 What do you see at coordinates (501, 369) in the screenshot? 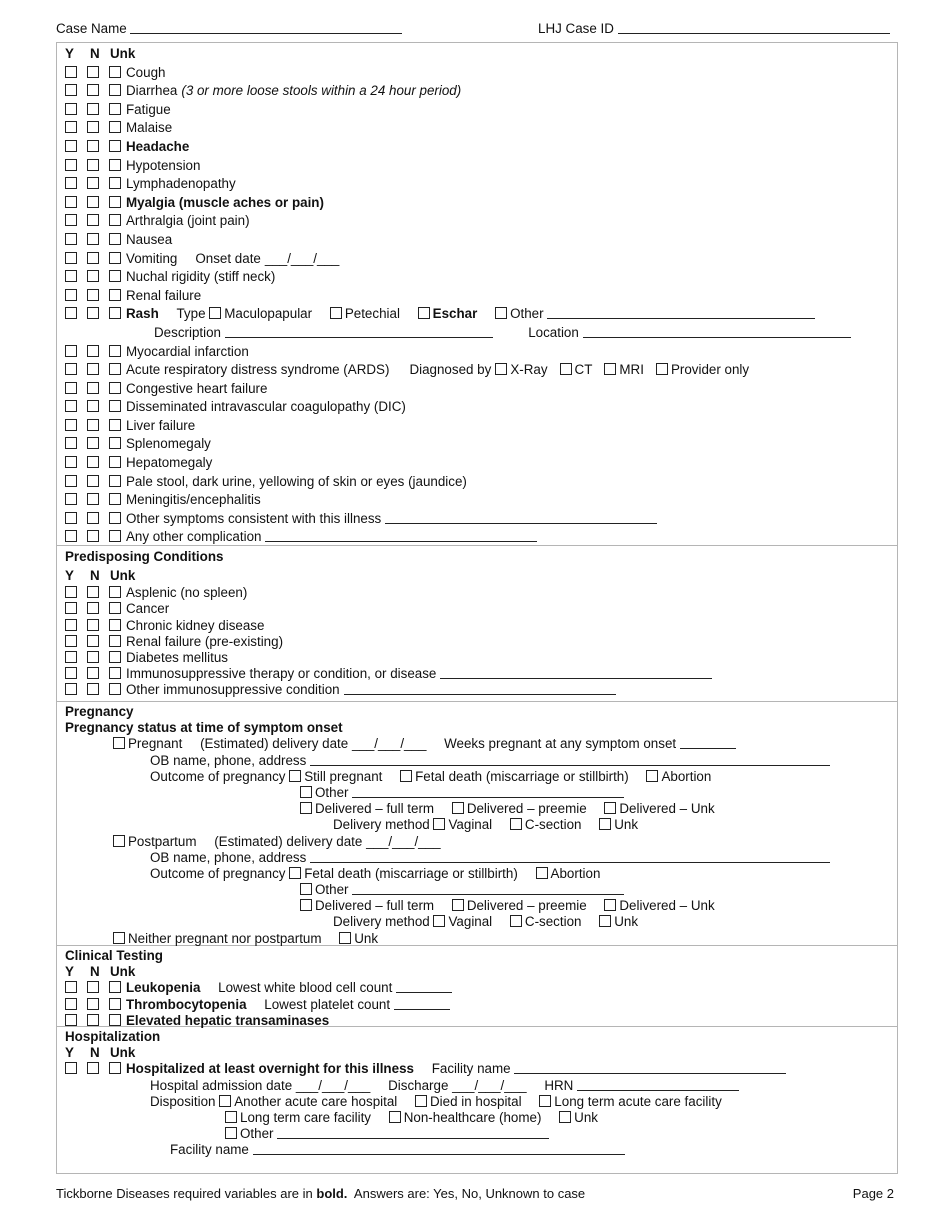
I see `ards-x-ray-checkbox` at bounding box center [501, 369].